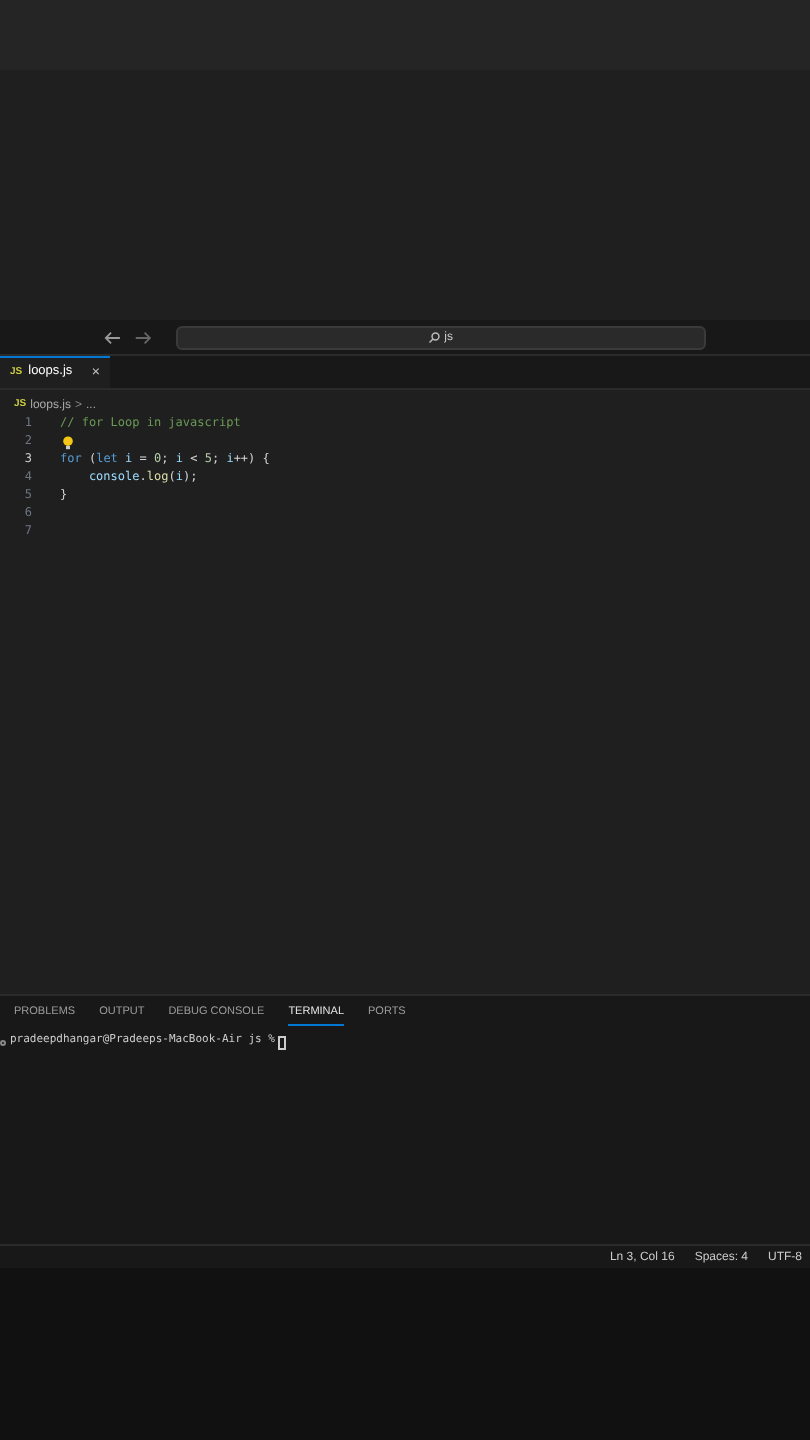  What do you see at coordinates (68, 442) in the screenshot?
I see `lightbulb-icon` at bounding box center [68, 442].